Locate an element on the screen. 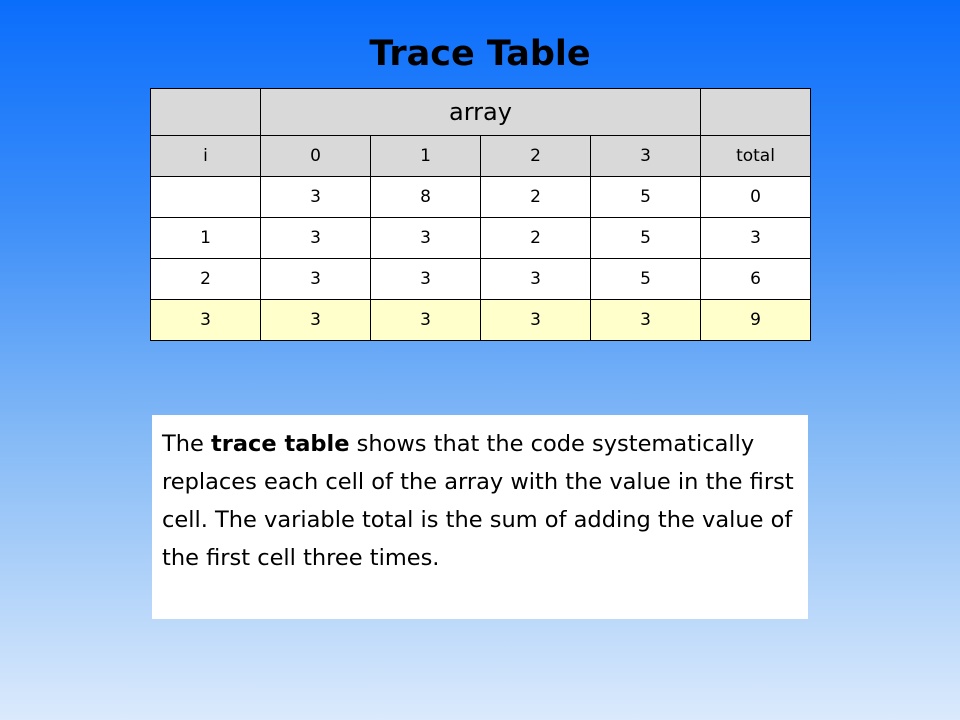  table-row: 1 3 3 2 5 3 is located at coordinates (480, 238).